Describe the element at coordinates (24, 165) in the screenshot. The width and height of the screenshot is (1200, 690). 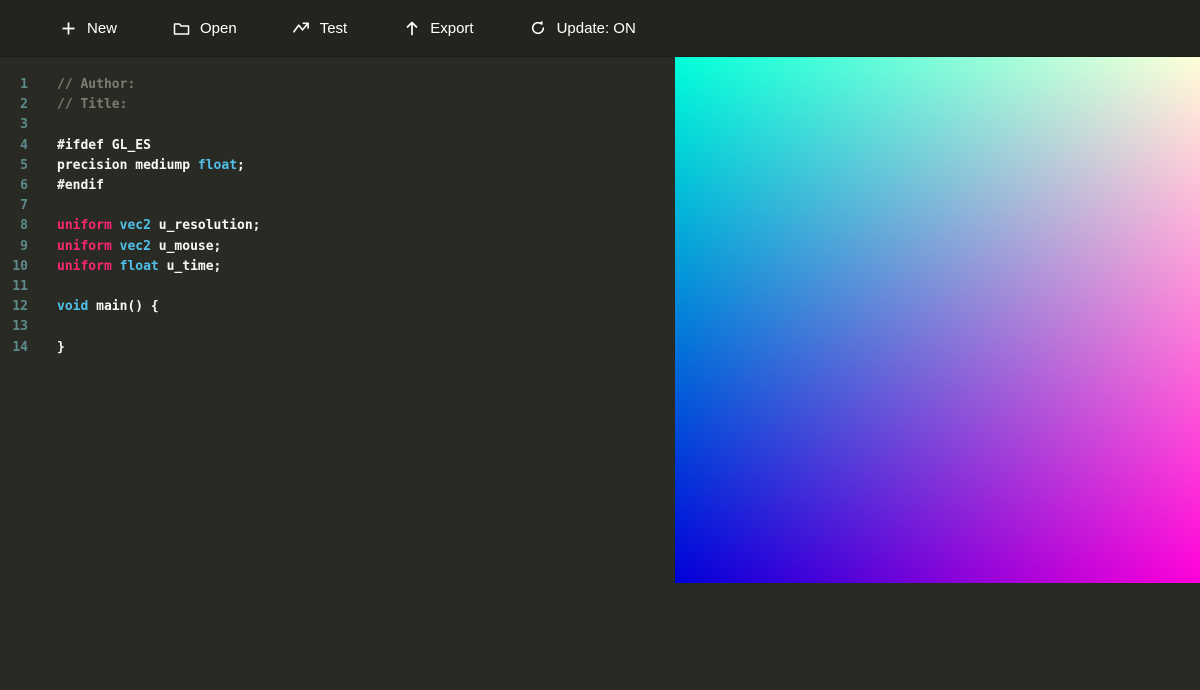
I see `line-number: 5` at that location.